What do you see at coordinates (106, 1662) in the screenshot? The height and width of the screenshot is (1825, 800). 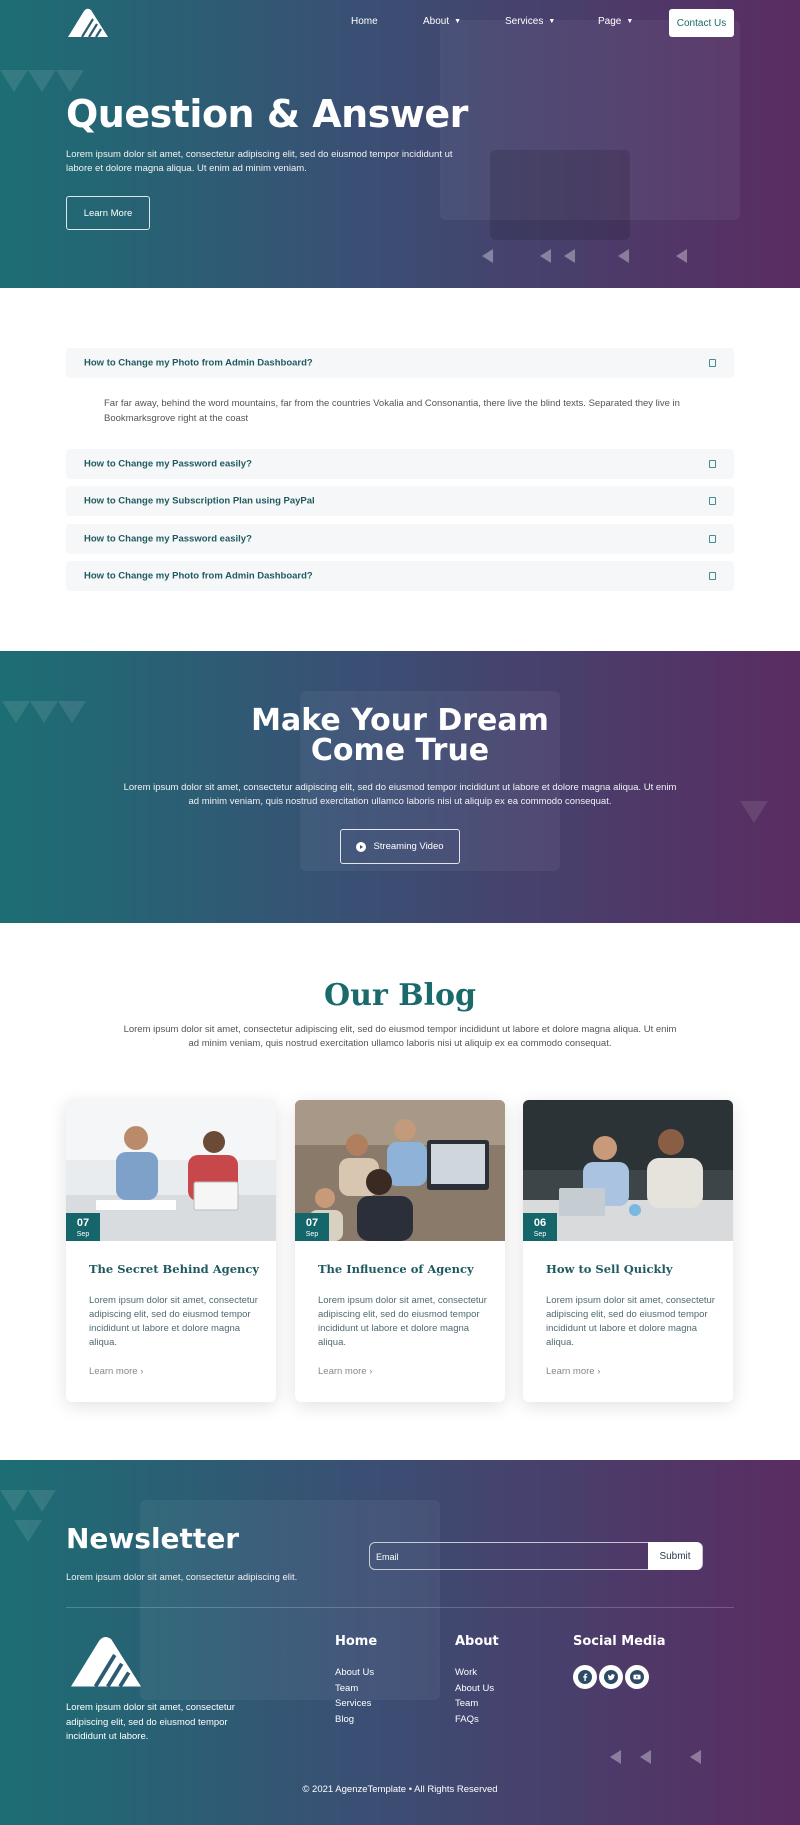 I see `footer-logo-icon` at bounding box center [106, 1662].